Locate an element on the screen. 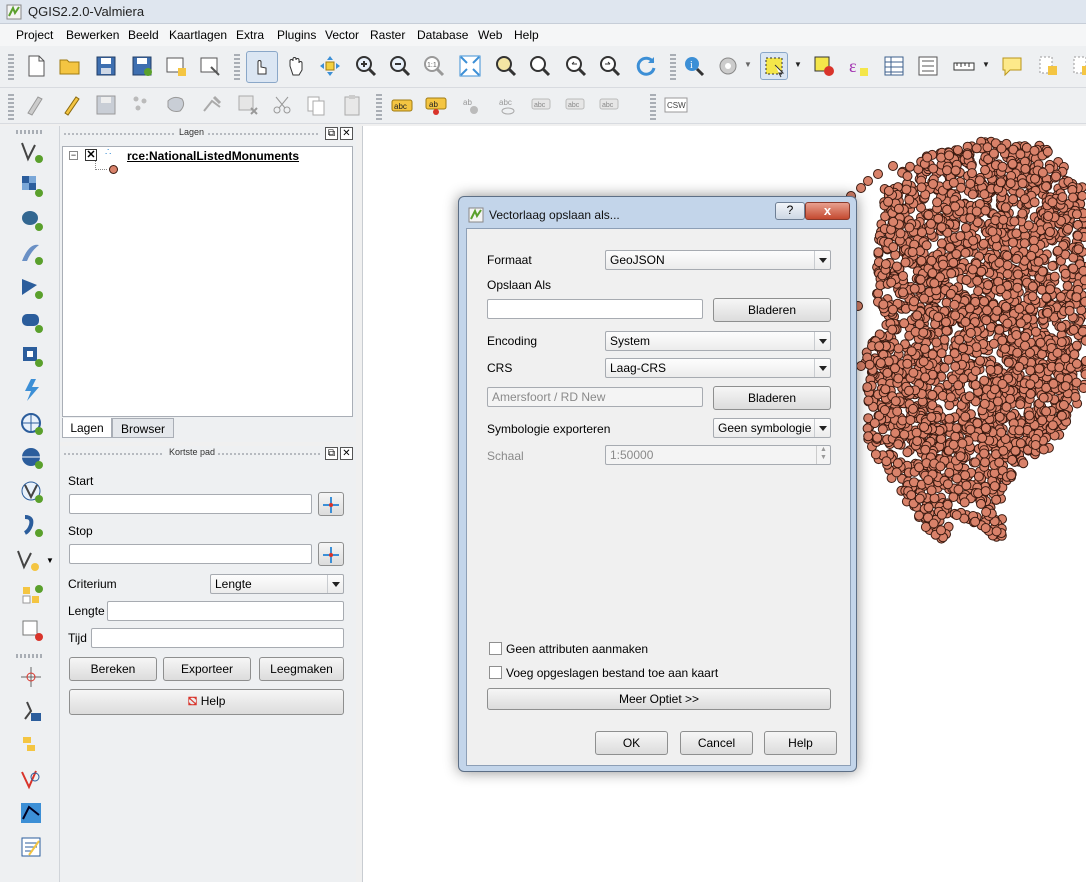  no-attributes-checkbox is located at coordinates (495, 648).